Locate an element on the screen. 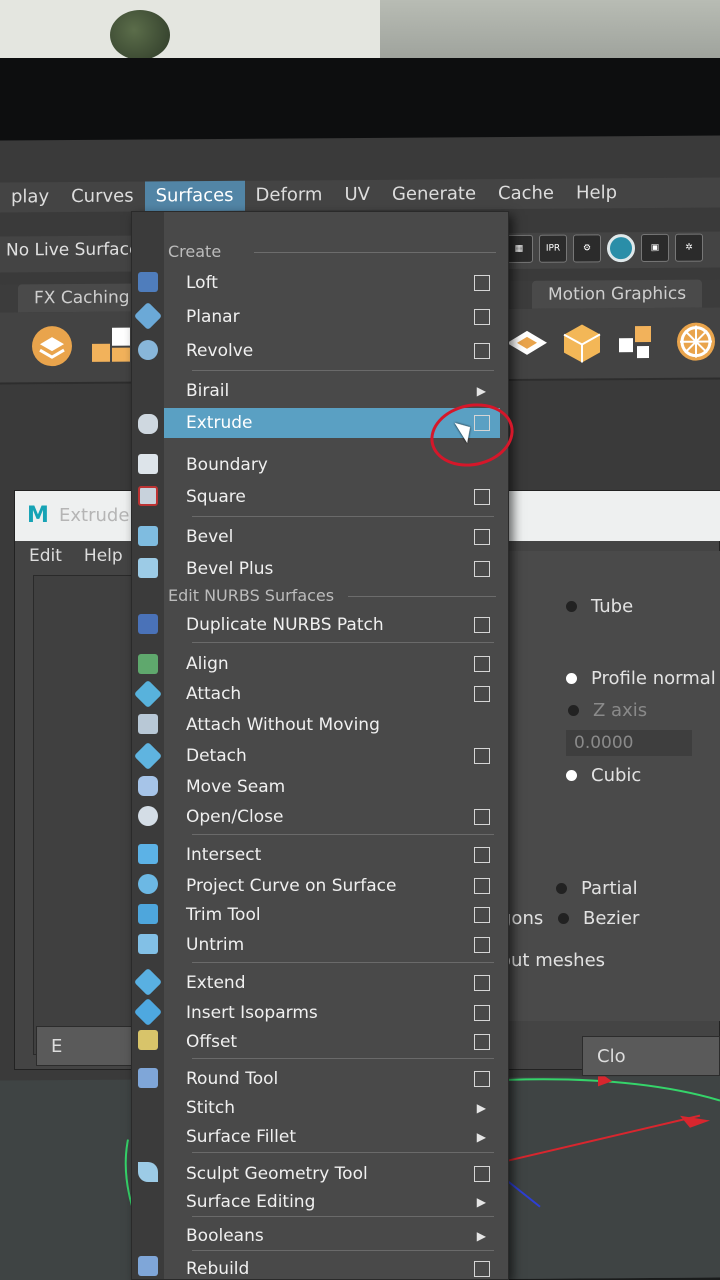 The height and width of the screenshot is (1280, 720). menu-item-untrim: Untrim is located at coordinates (332, 945).